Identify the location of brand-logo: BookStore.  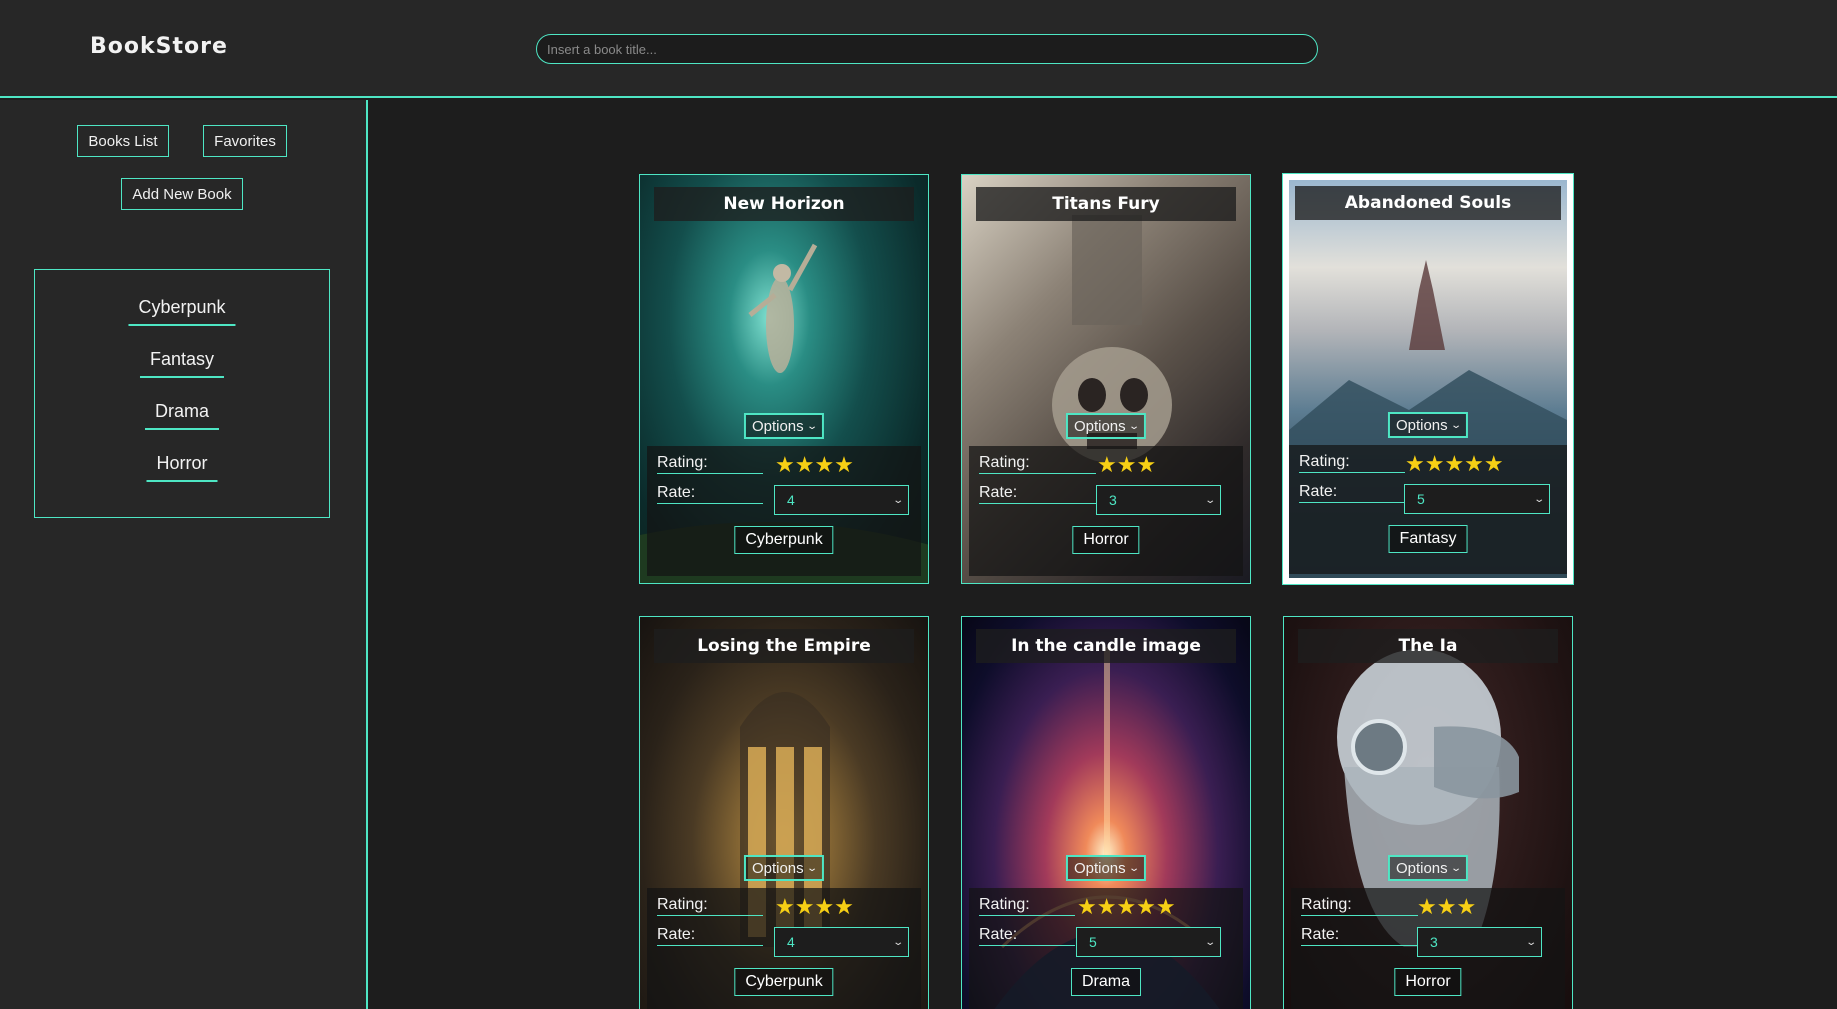
(159, 46).